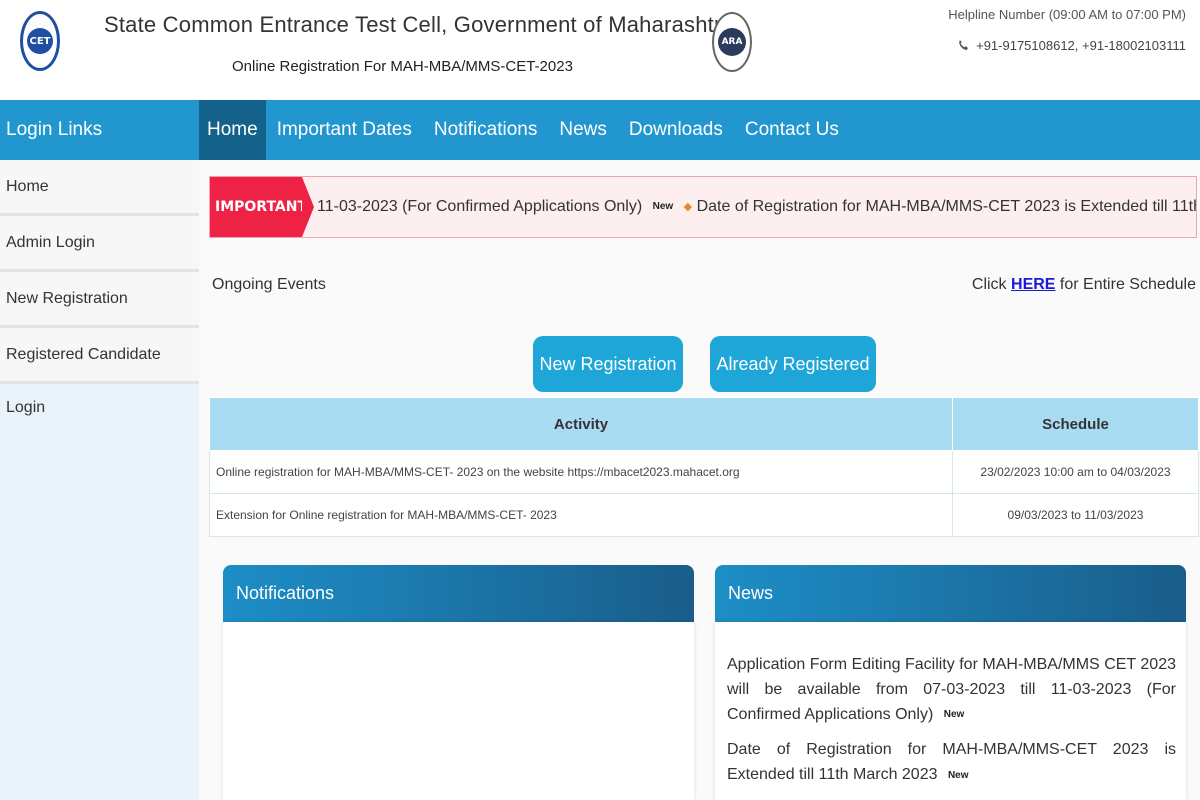 The image size is (1200, 800). I want to click on login-links-title: Login Links, so click(54, 129).